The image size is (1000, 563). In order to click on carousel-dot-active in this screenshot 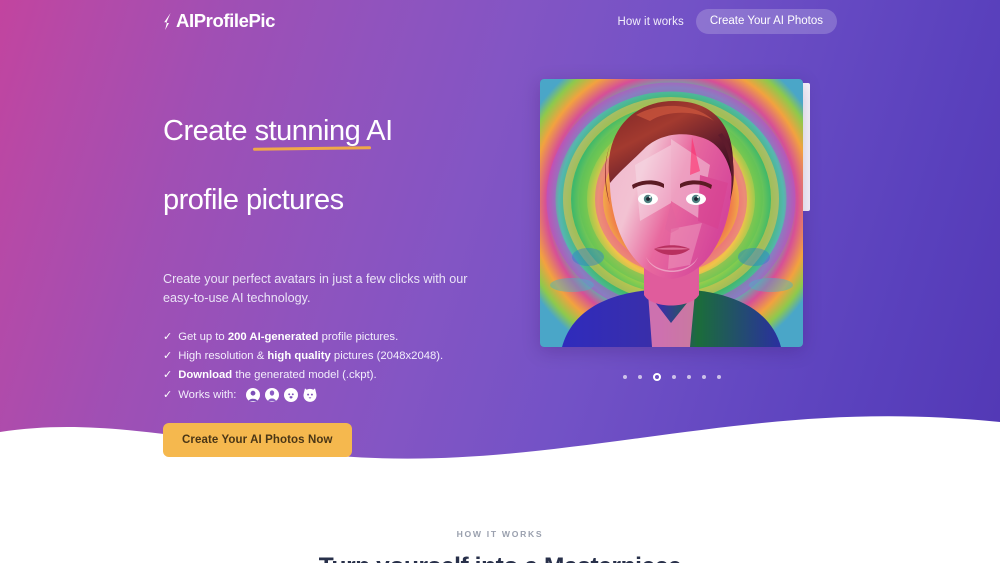, I will do `click(656, 377)`.